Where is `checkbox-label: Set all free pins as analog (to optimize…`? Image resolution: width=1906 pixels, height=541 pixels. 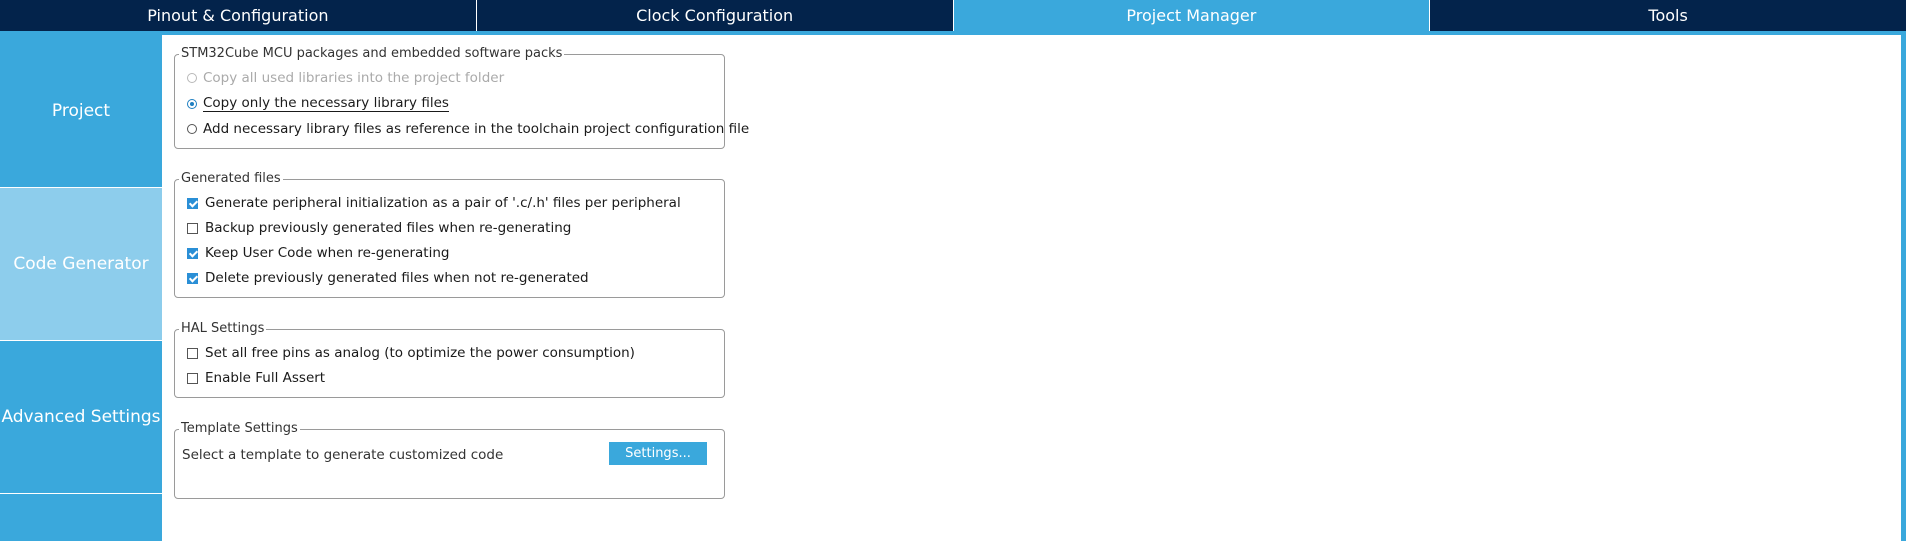 checkbox-label: Set all free pins as analog (to optimize… is located at coordinates (420, 353).